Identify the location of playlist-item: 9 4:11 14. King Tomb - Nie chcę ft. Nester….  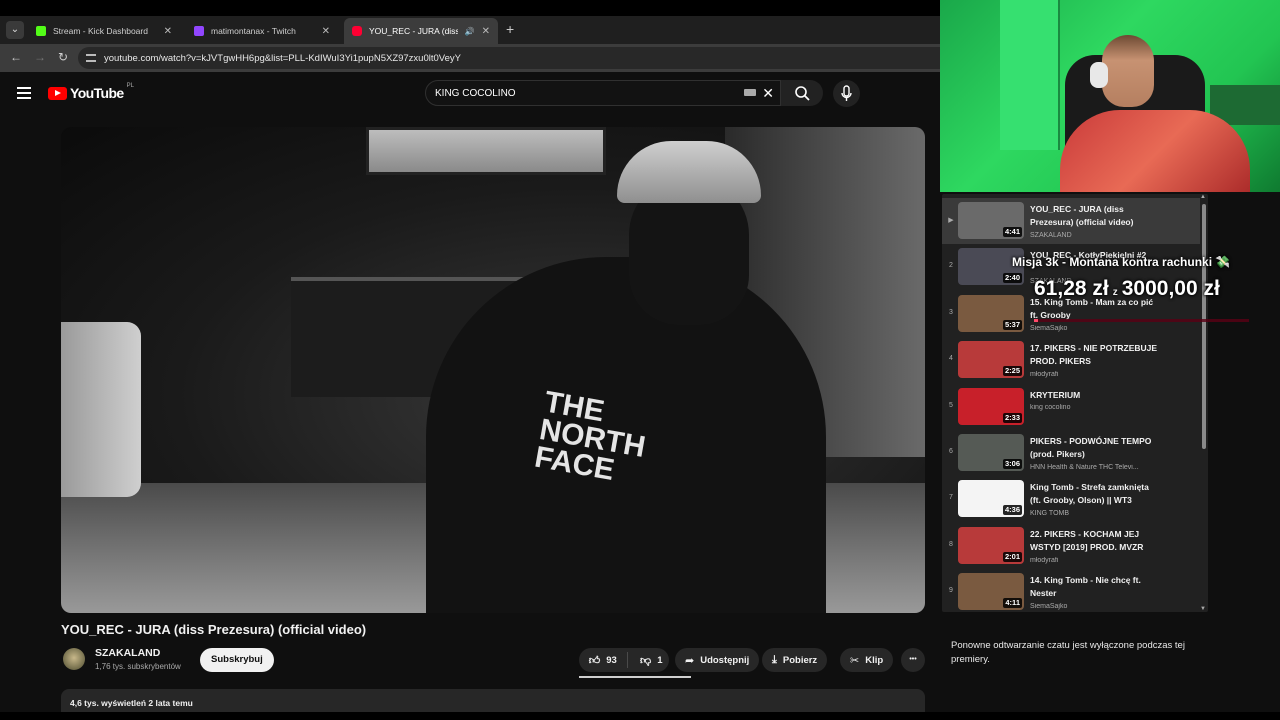
(1071, 590).